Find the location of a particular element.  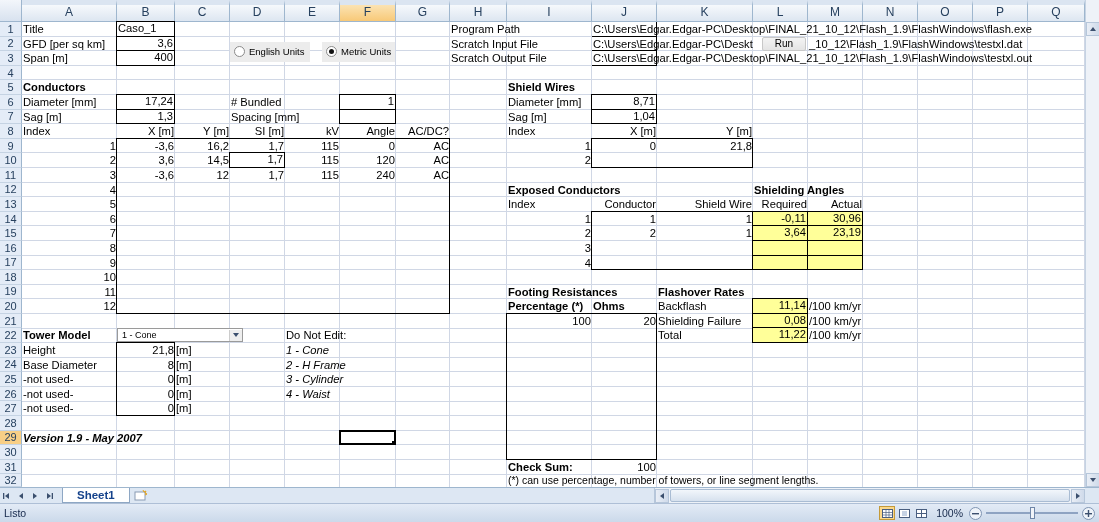

horizontal-scrollbar is located at coordinates (869, 496).